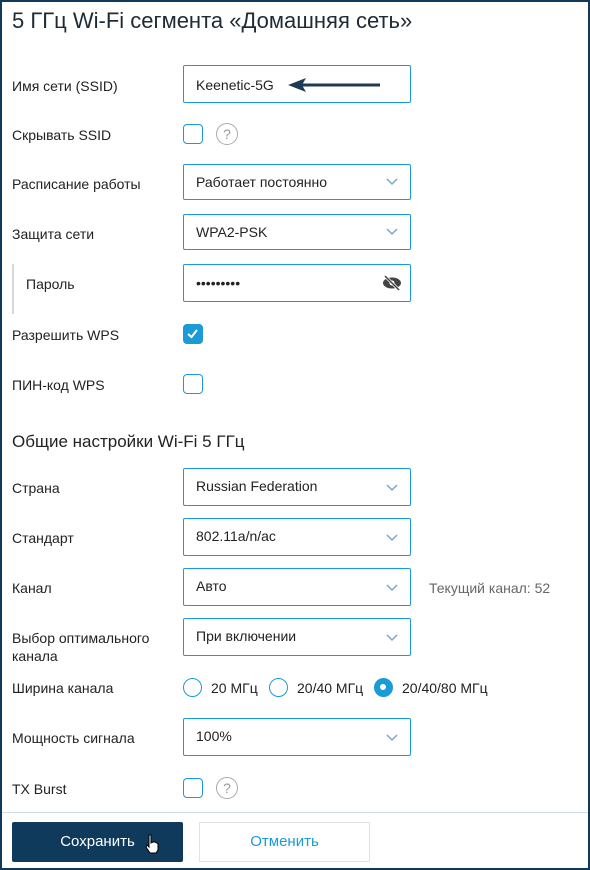  What do you see at coordinates (257, 486) in the screenshot?
I see `country-value: Russian Federation` at bounding box center [257, 486].